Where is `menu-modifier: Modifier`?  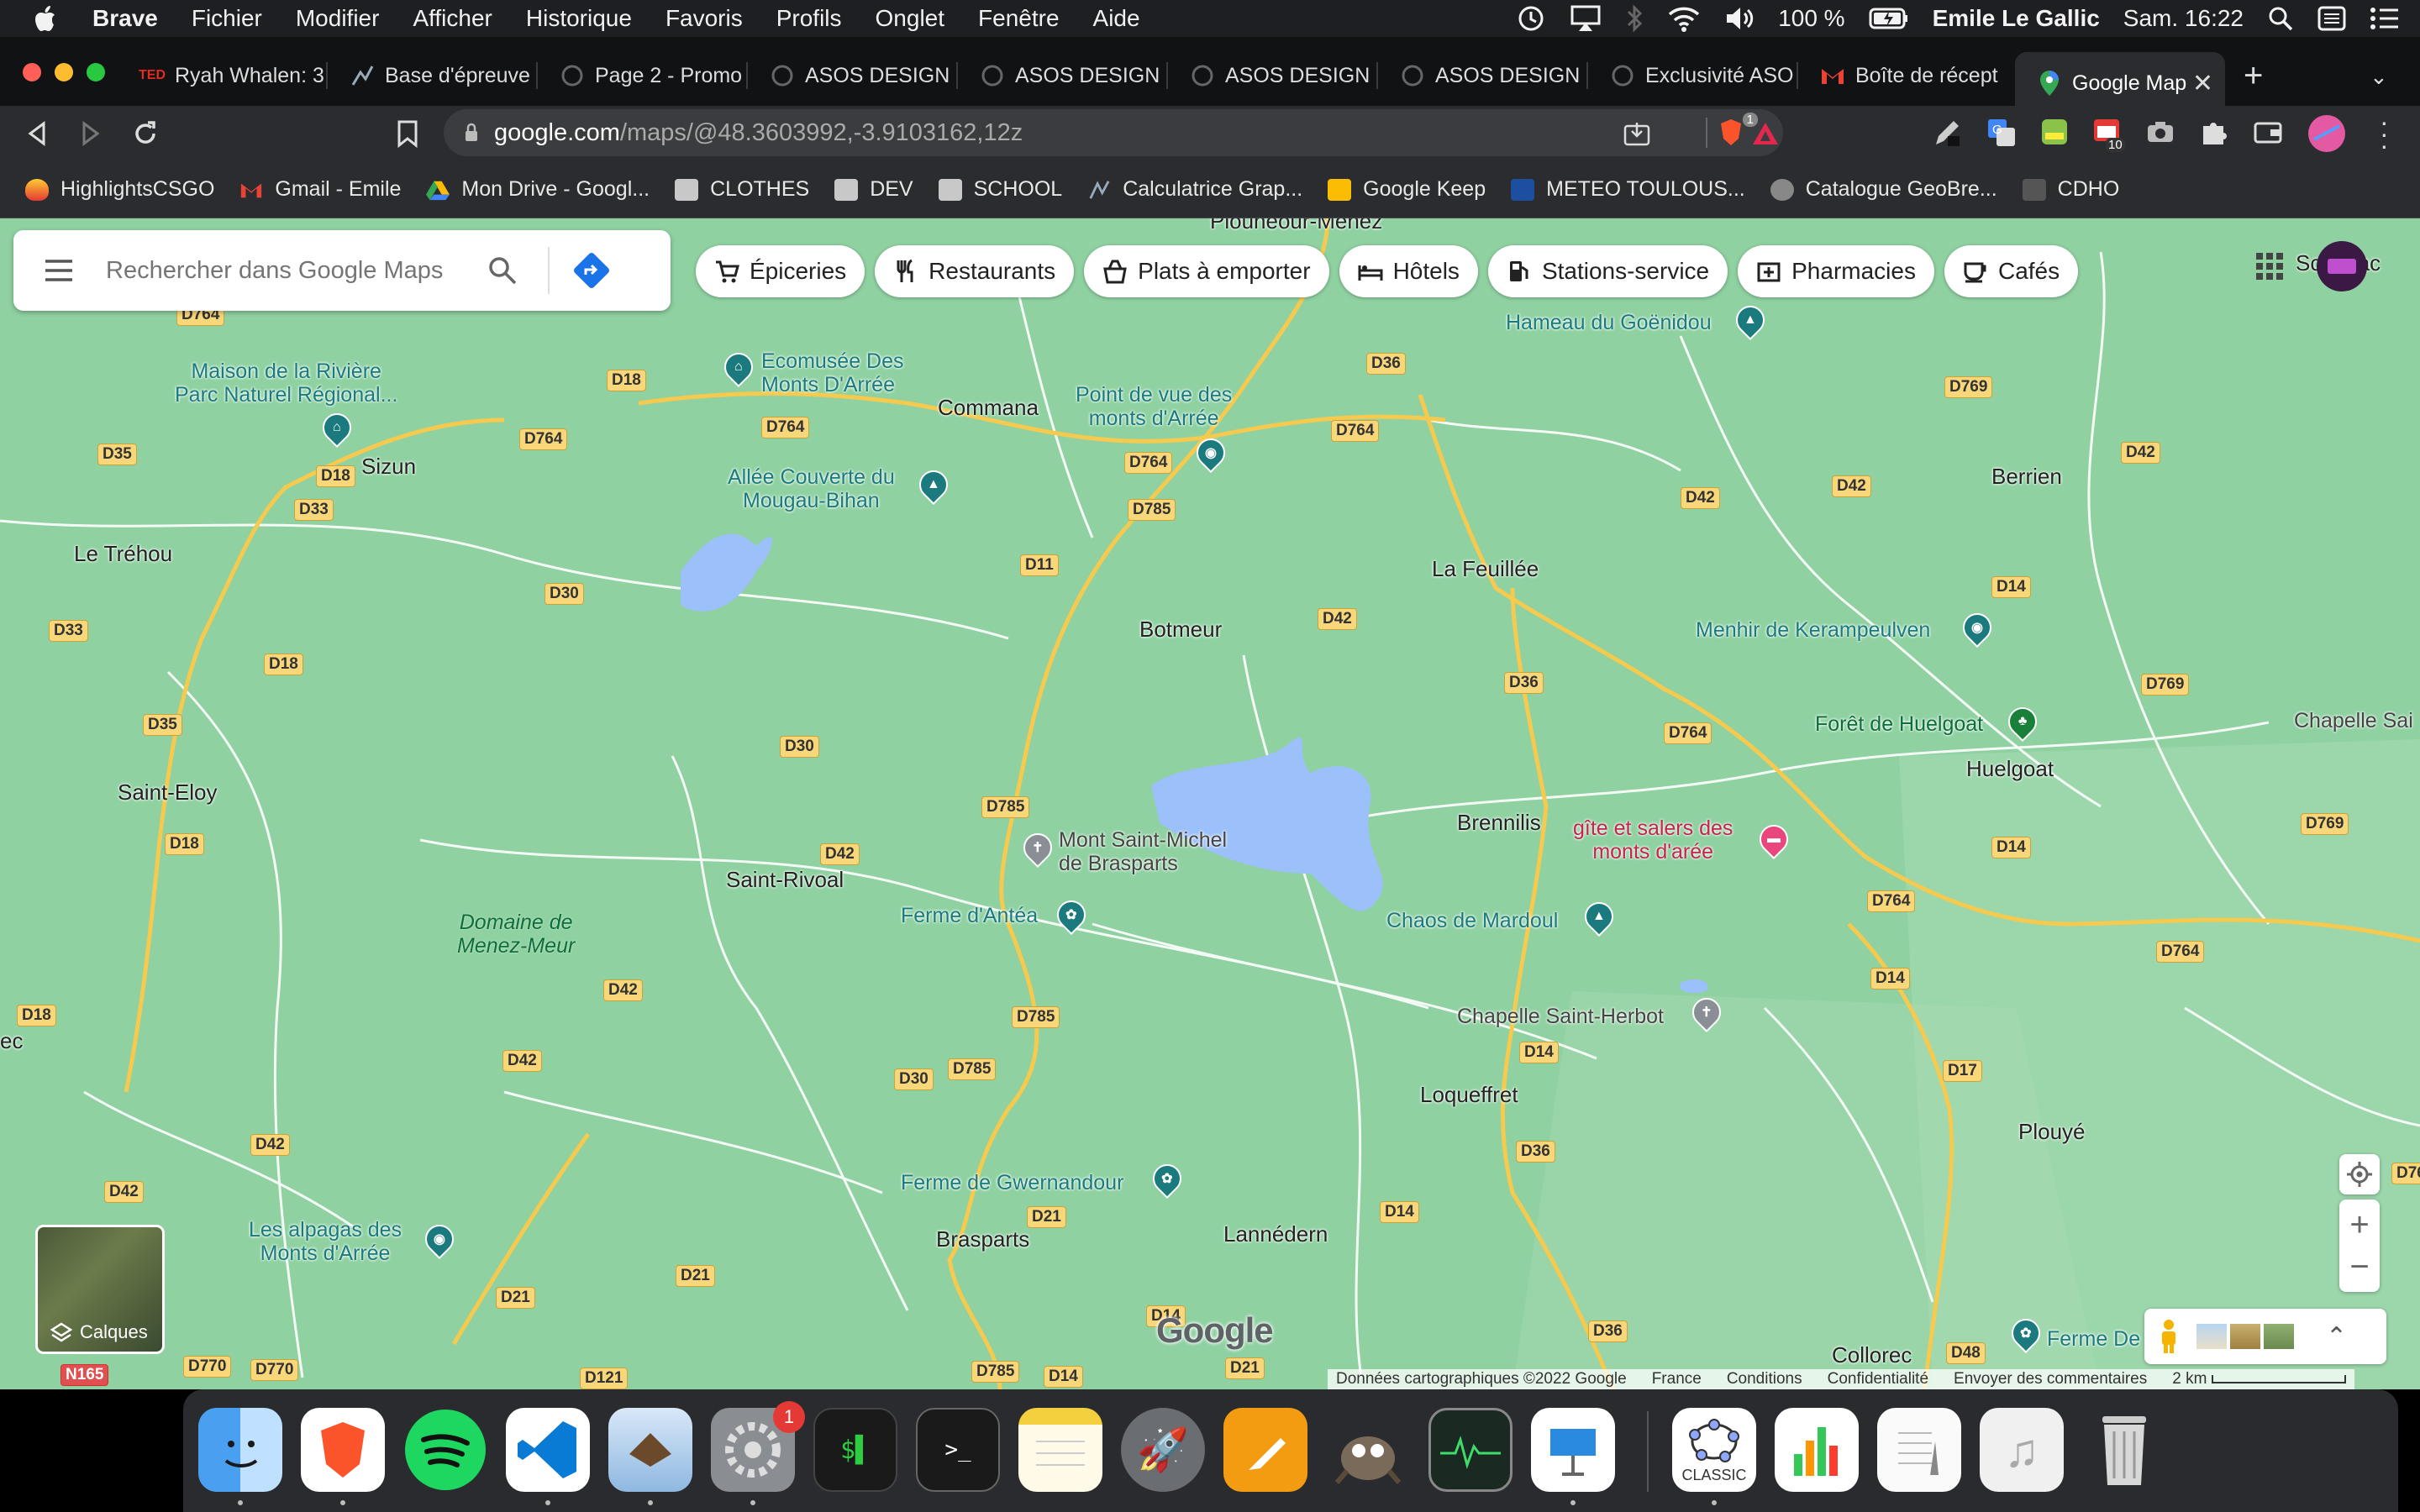
menu-modifier: Modifier is located at coordinates (338, 18).